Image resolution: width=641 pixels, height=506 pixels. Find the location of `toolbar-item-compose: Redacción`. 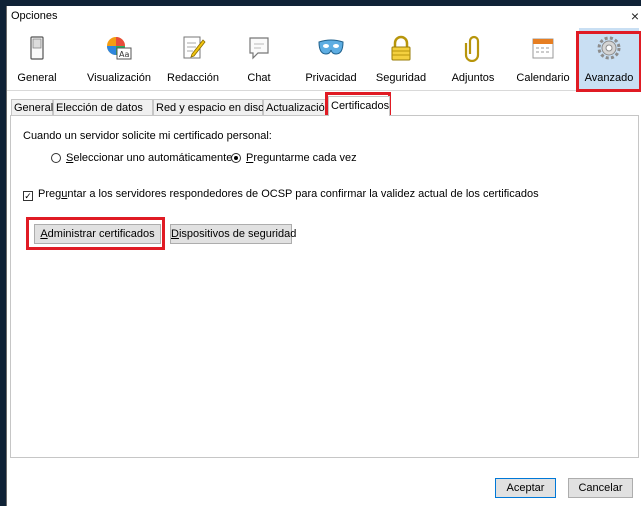

toolbar-item-compose: Redacción is located at coordinates (193, 59).